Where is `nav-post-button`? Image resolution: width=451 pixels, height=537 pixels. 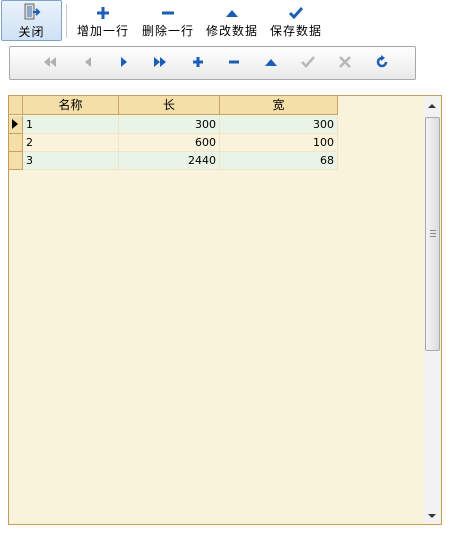 nav-post-button is located at coordinates (308, 63).